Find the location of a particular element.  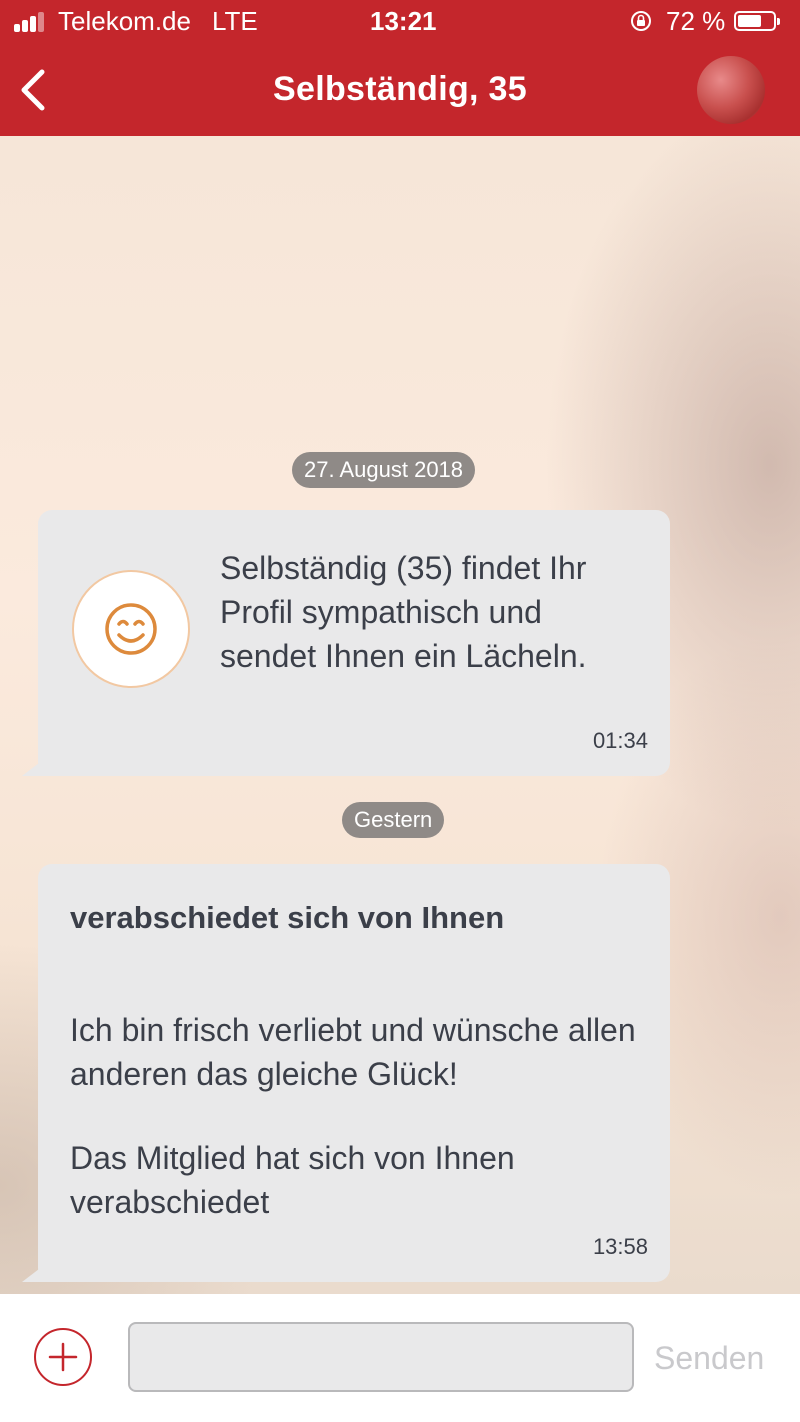

message-composer: Senden is located at coordinates (400, 1358).